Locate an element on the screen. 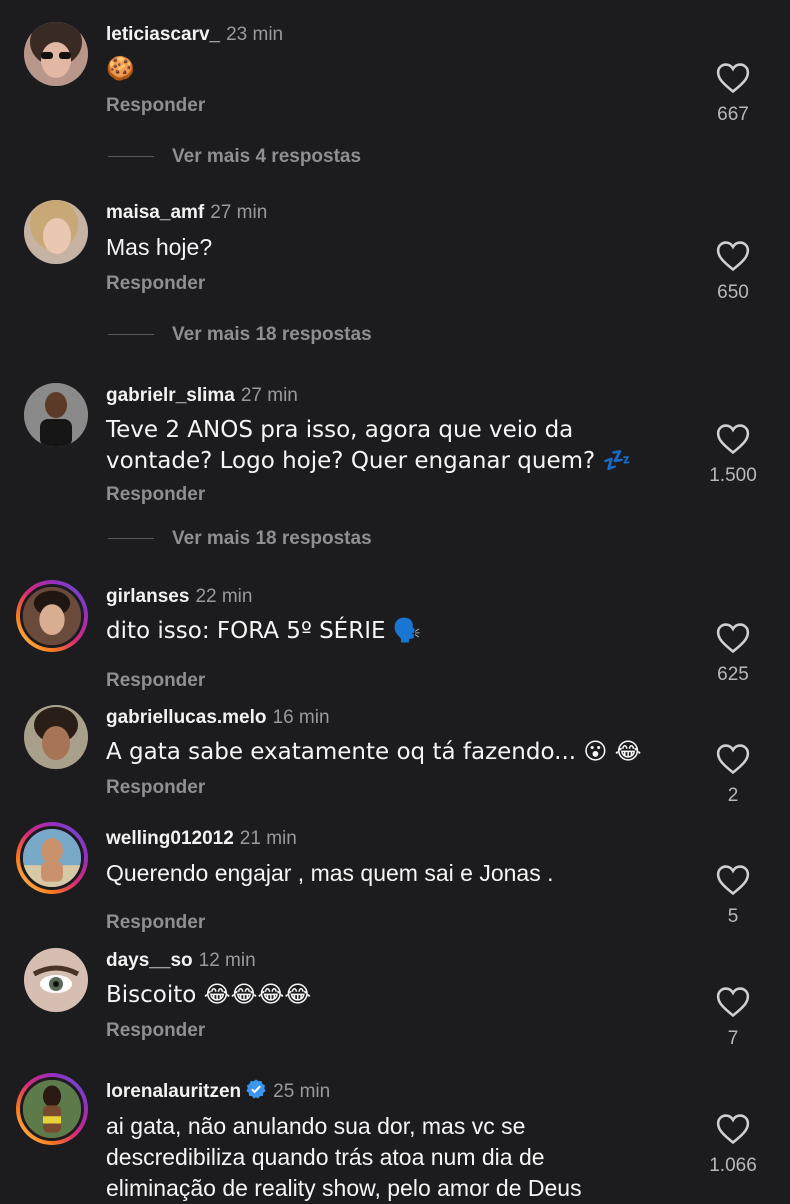 The image size is (790, 1204). view-more-replies: Ver mais 4 respostas is located at coordinates (234, 157).